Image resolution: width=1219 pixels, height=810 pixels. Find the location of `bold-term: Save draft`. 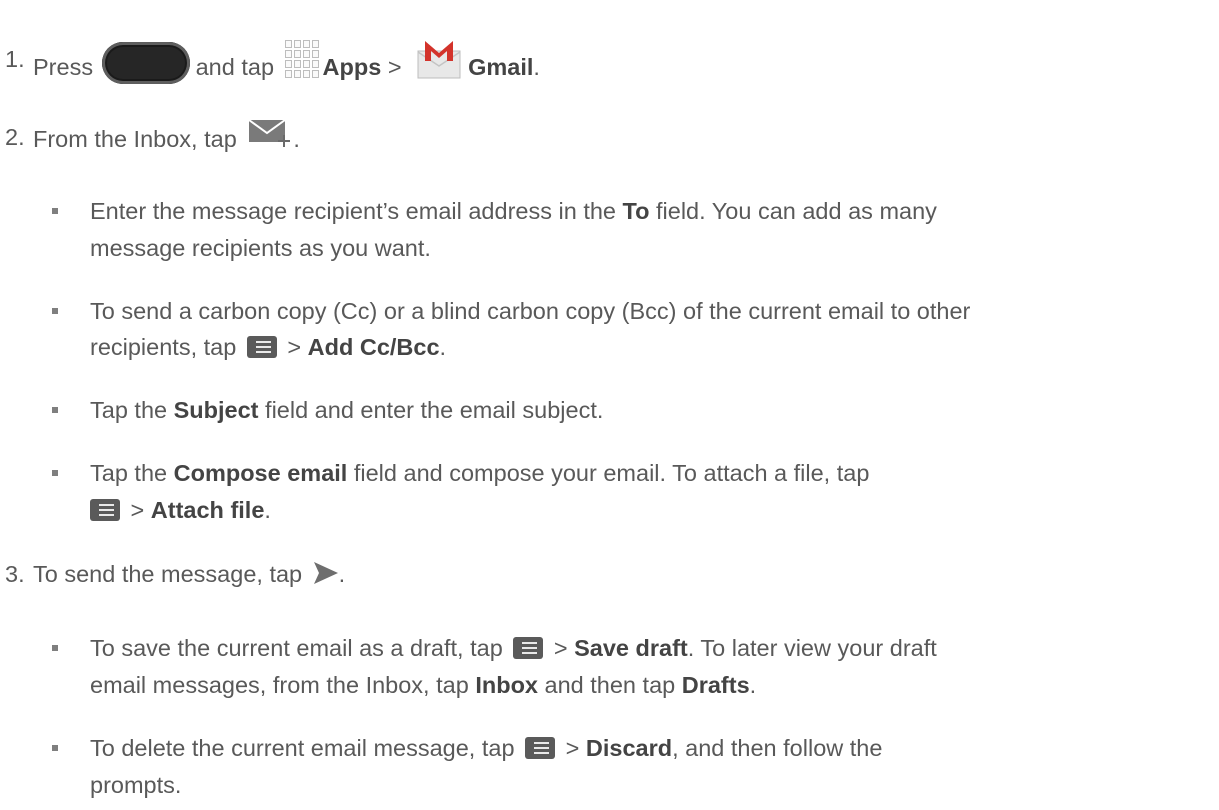

bold-term: Save draft is located at coordinates (631, 648).